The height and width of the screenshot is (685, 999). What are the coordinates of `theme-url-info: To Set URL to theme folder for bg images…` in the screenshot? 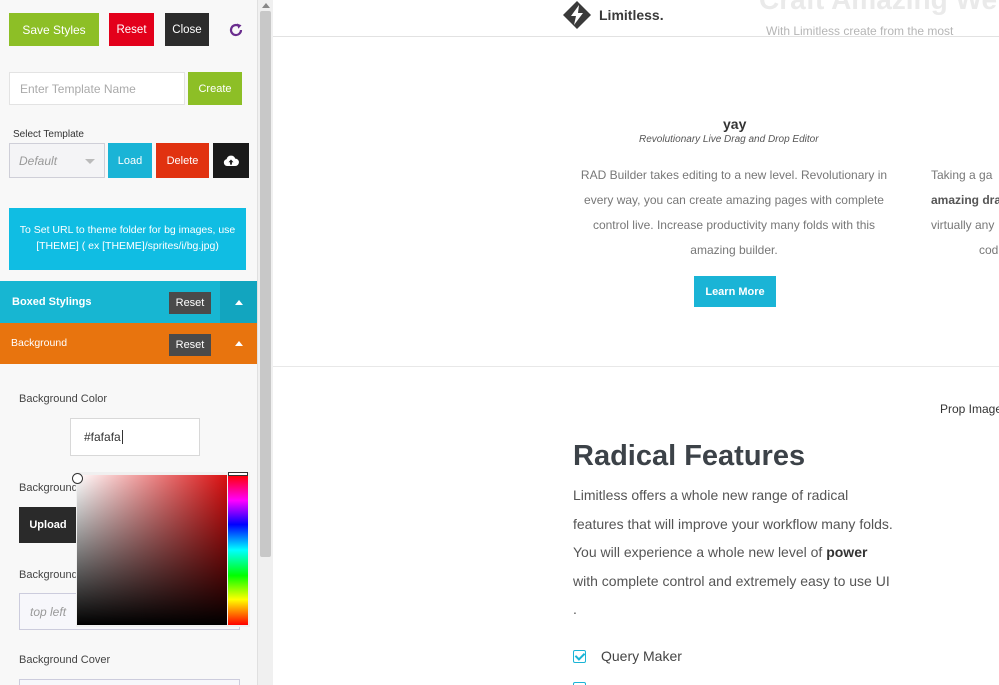 It's located at (127, 239).